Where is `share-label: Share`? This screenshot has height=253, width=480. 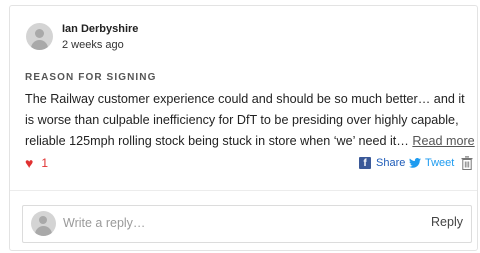 share-label: Share is located at coordinates (391, 163).